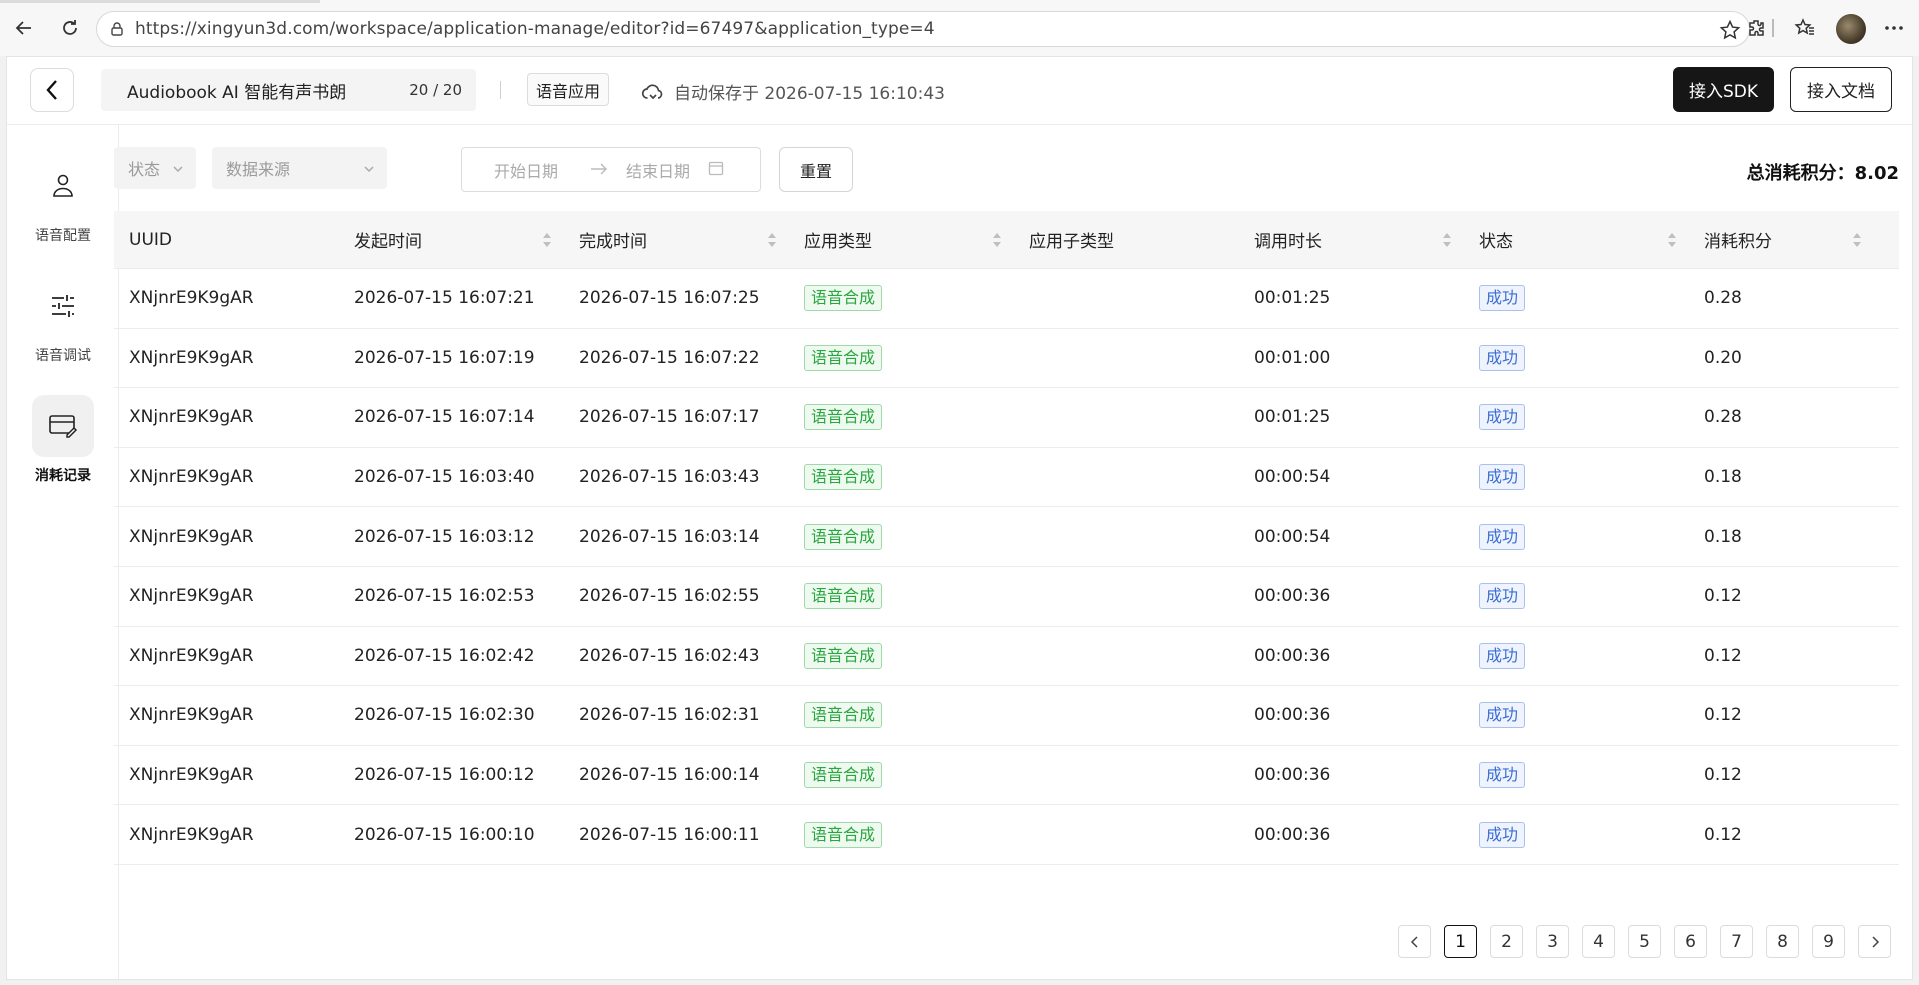  Describe the element at coordinates (1126, 477) in the screenshot. I see `app-subtype-cell` at that location.